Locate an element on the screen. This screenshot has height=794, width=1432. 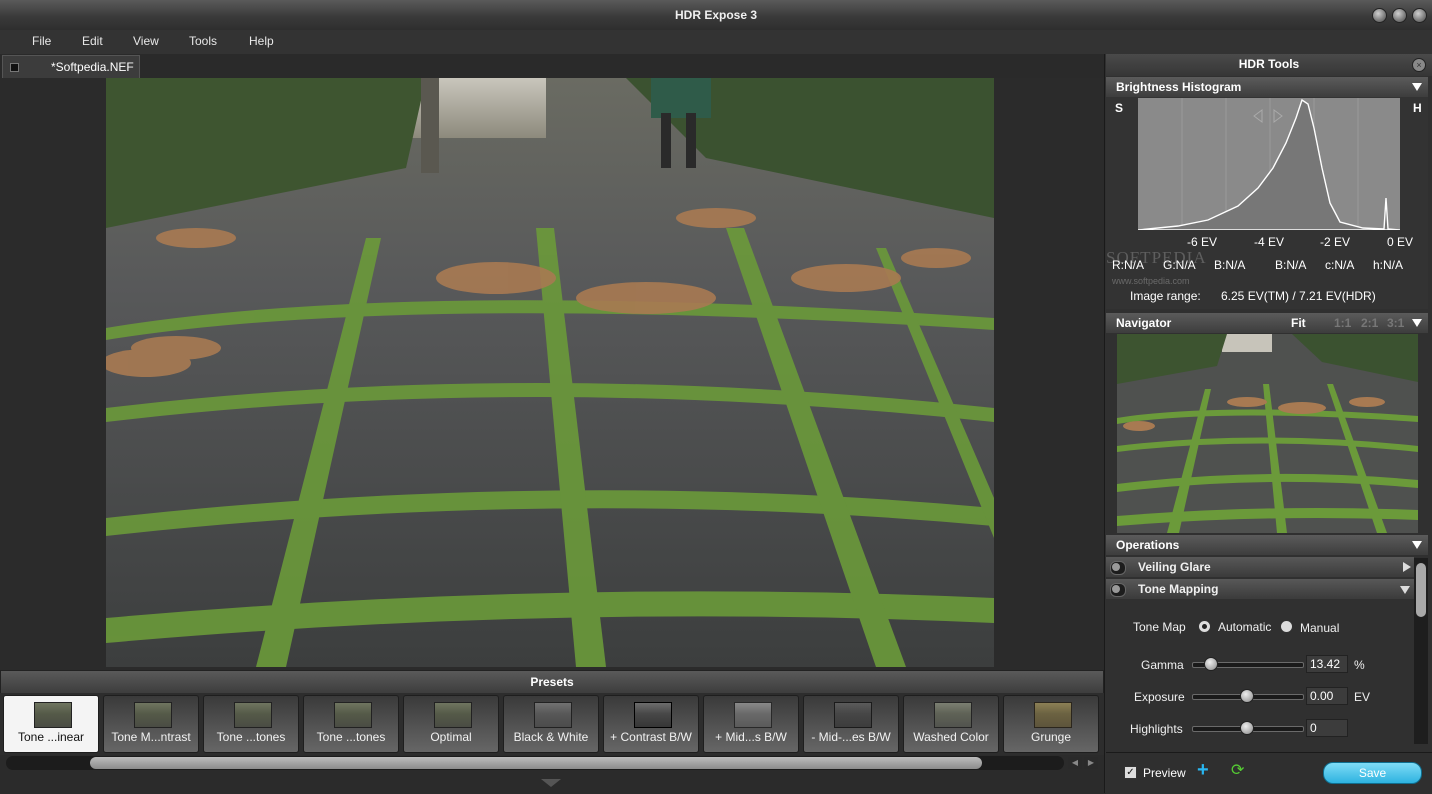
gamma-label: Gamma is located at coordinates (1162, 665).